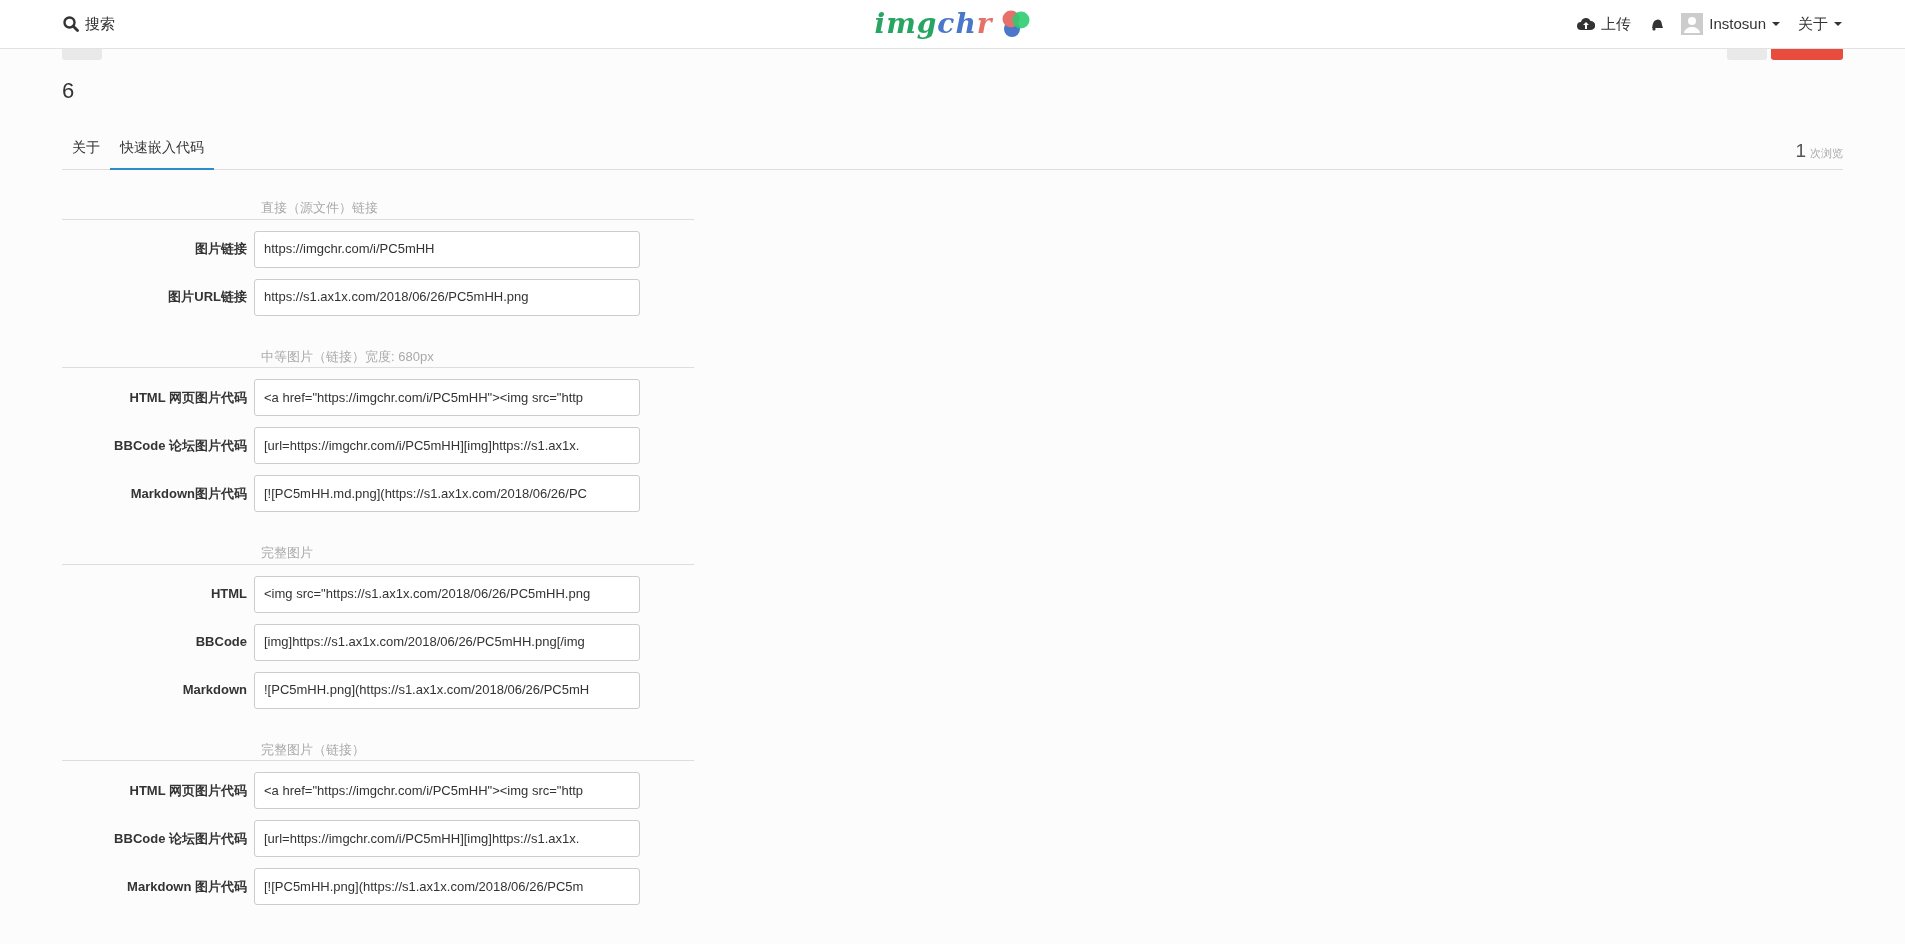 Image resolution: width=1905 pixels, height=944 pixels. I want to click on search-icon, so click(71, 24).